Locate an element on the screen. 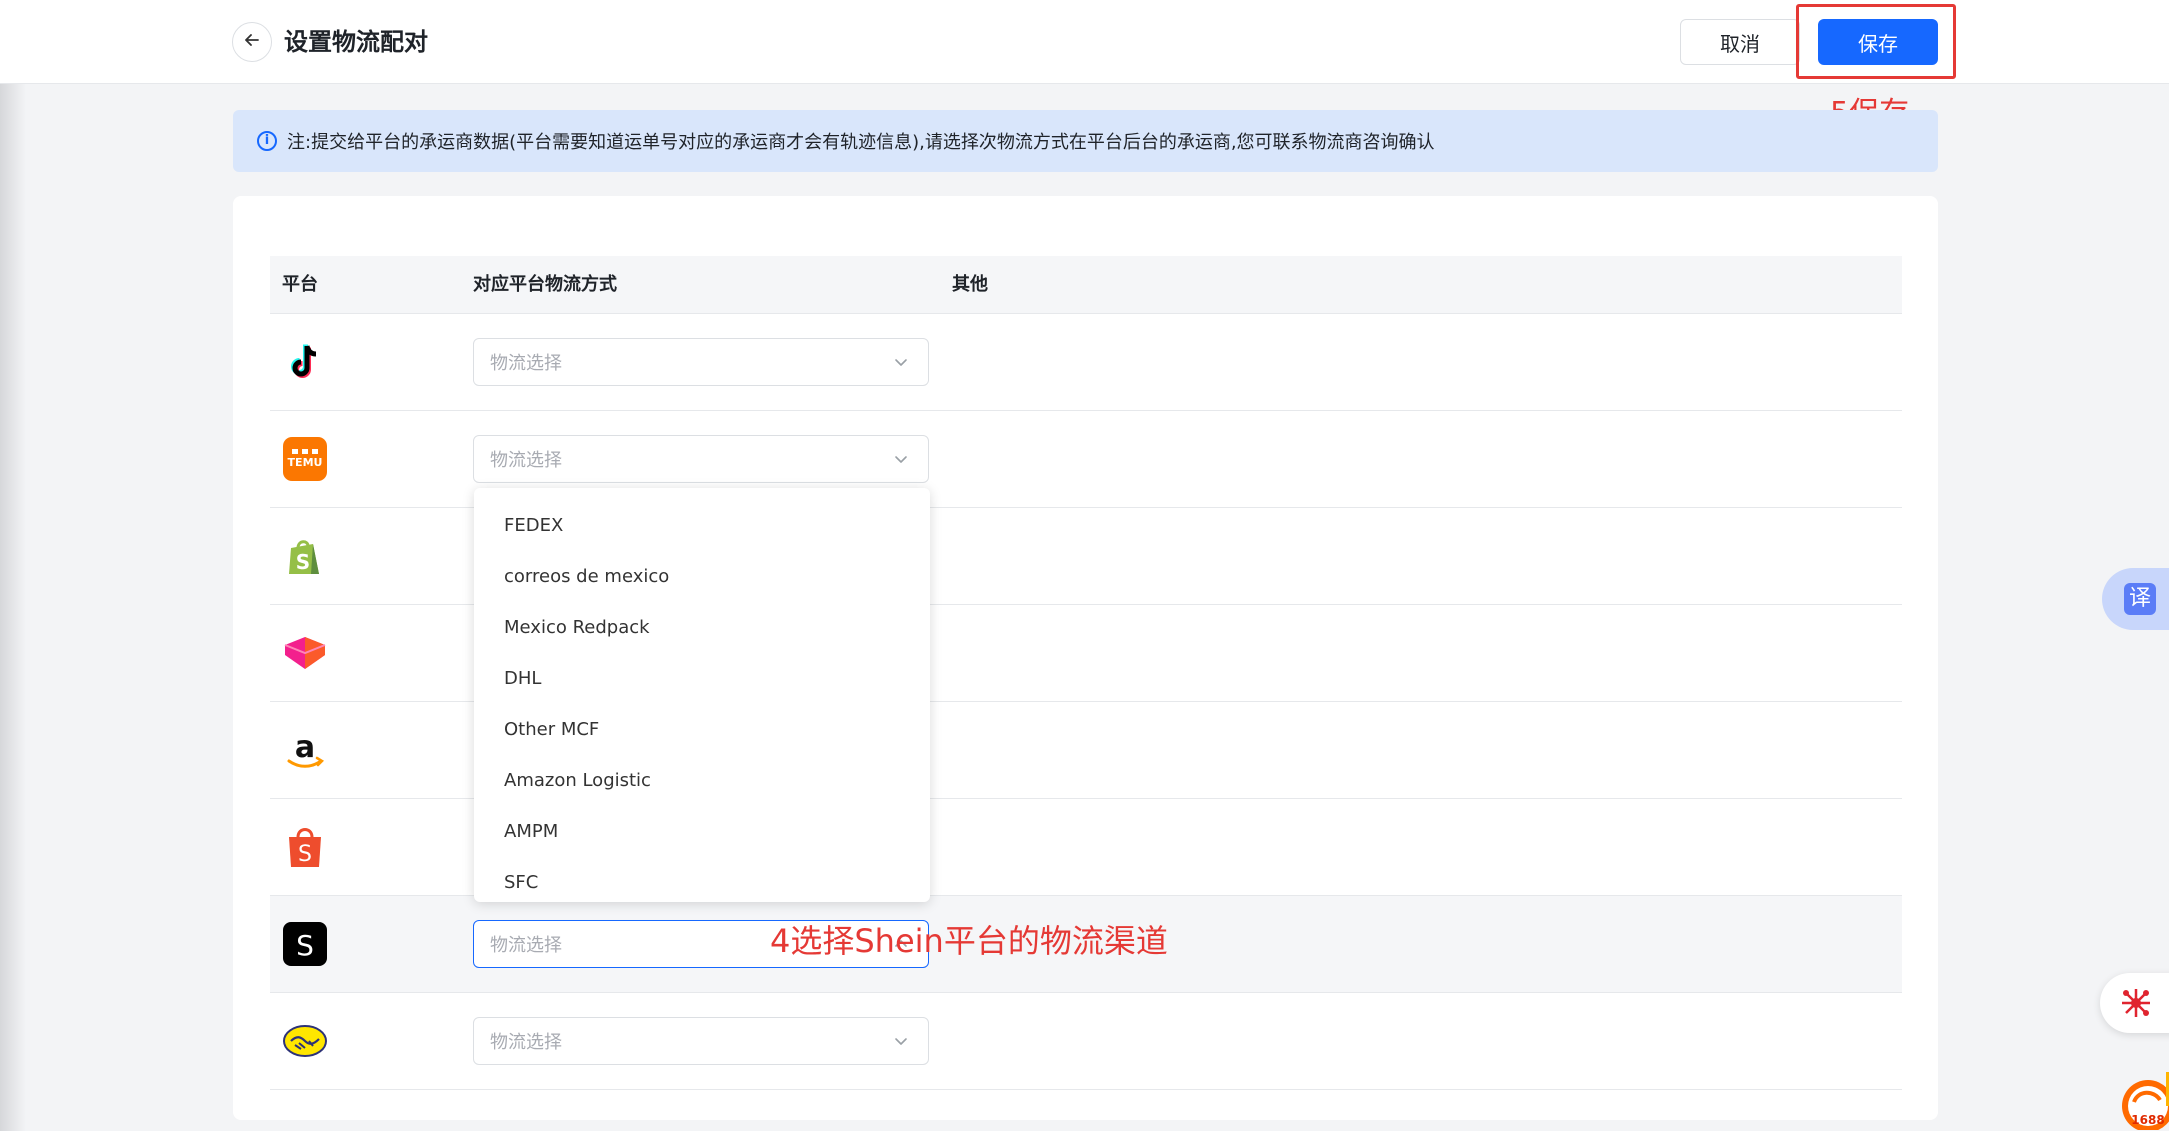 The image size is (2169, 1131). dropdown-option-sfc: SFC is located at coordinates (702, 879).